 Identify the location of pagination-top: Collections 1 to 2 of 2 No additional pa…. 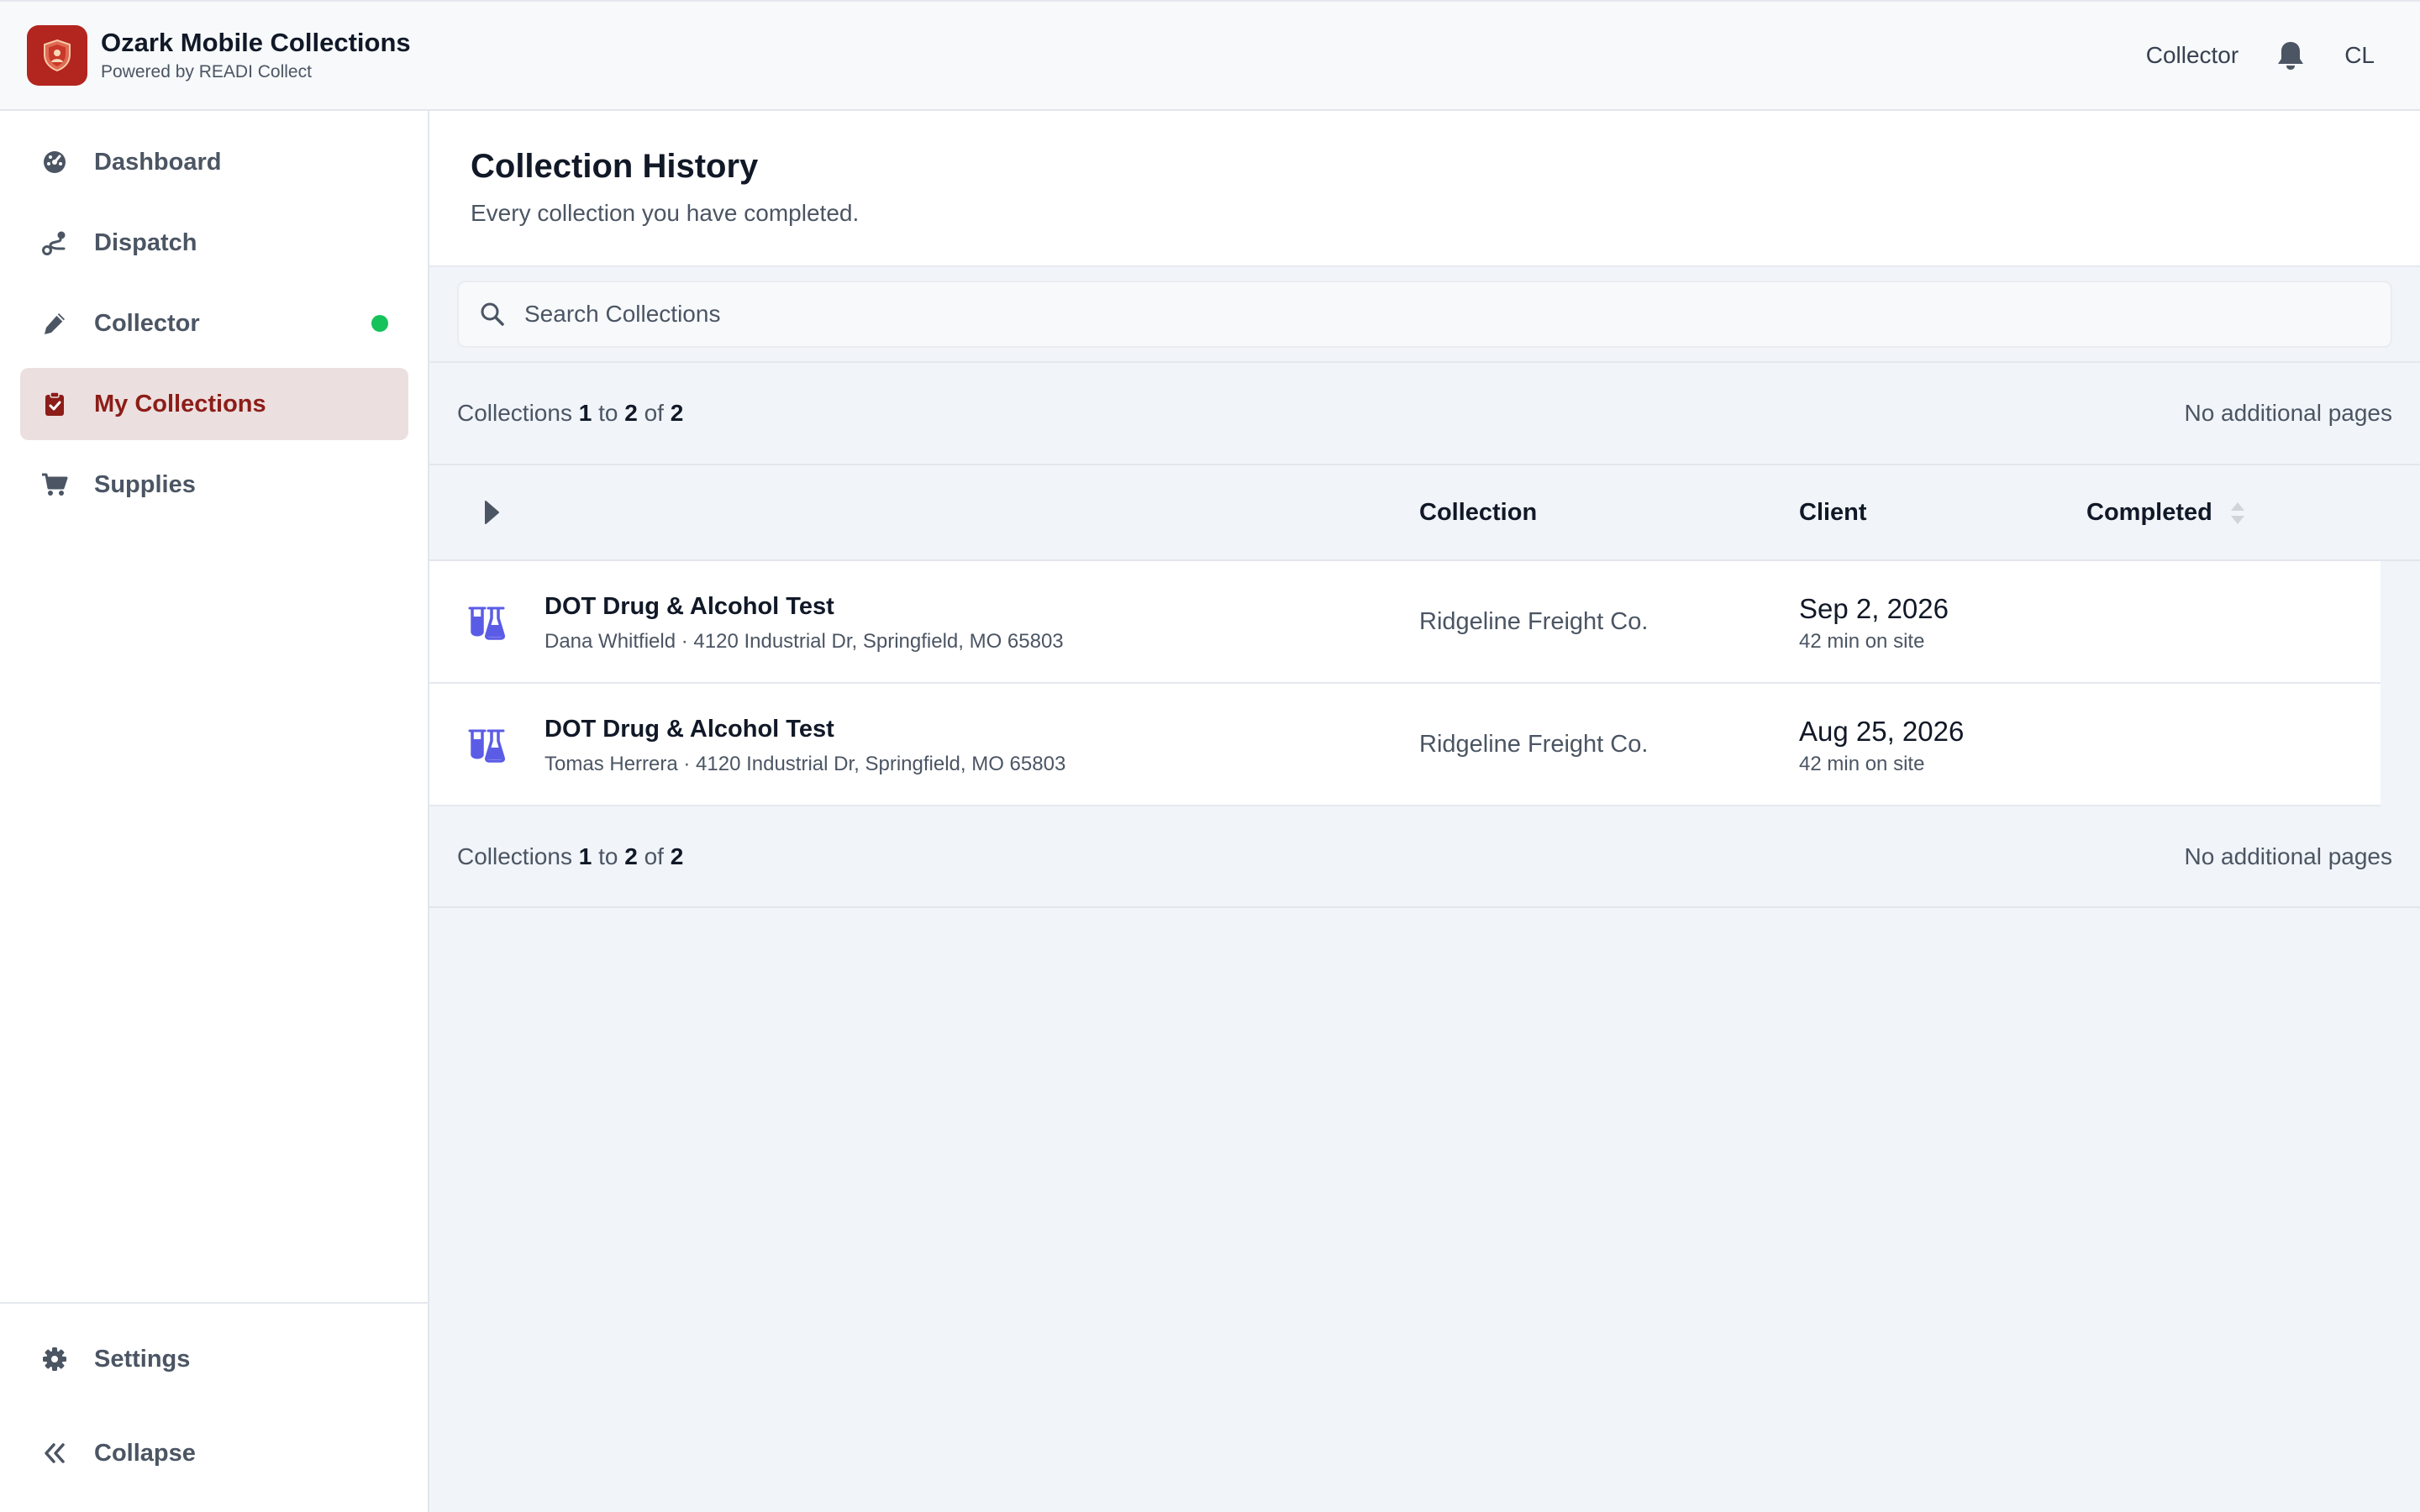
(1424, 413).